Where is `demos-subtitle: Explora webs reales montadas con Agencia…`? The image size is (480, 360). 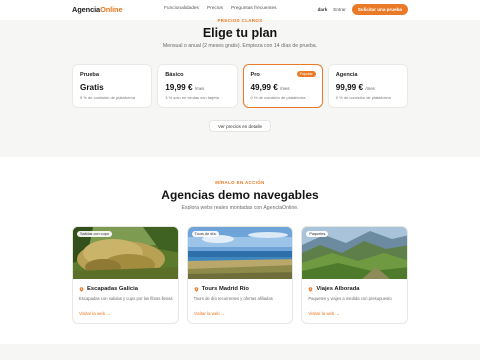
demos-subtitle: Explora webs reales montadas con Agencia… is located at coordinates (240, 208).